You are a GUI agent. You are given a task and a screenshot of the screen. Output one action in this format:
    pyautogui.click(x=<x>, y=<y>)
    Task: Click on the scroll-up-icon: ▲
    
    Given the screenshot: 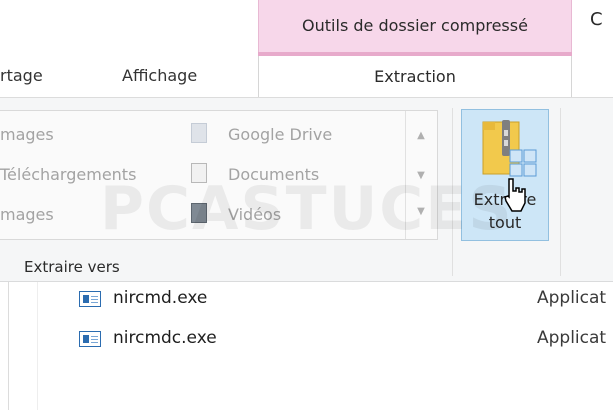 What is the action you would take?
    pyautogui.click(x=421, y=135)
    